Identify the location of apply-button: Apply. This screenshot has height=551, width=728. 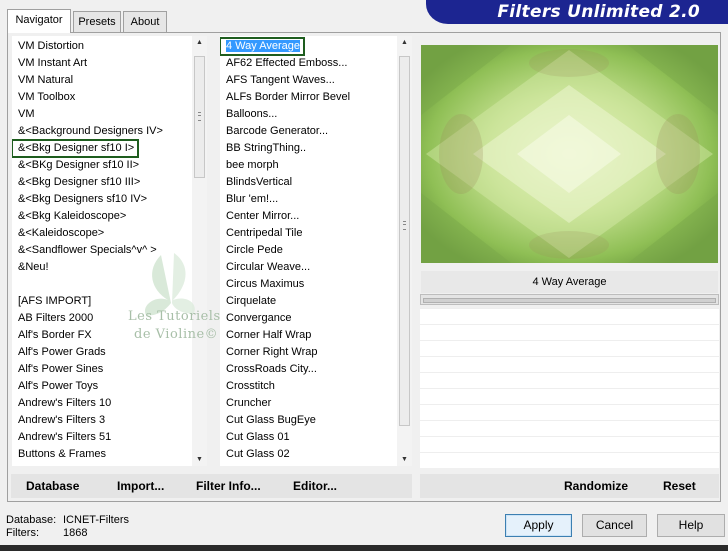
(538, 525).